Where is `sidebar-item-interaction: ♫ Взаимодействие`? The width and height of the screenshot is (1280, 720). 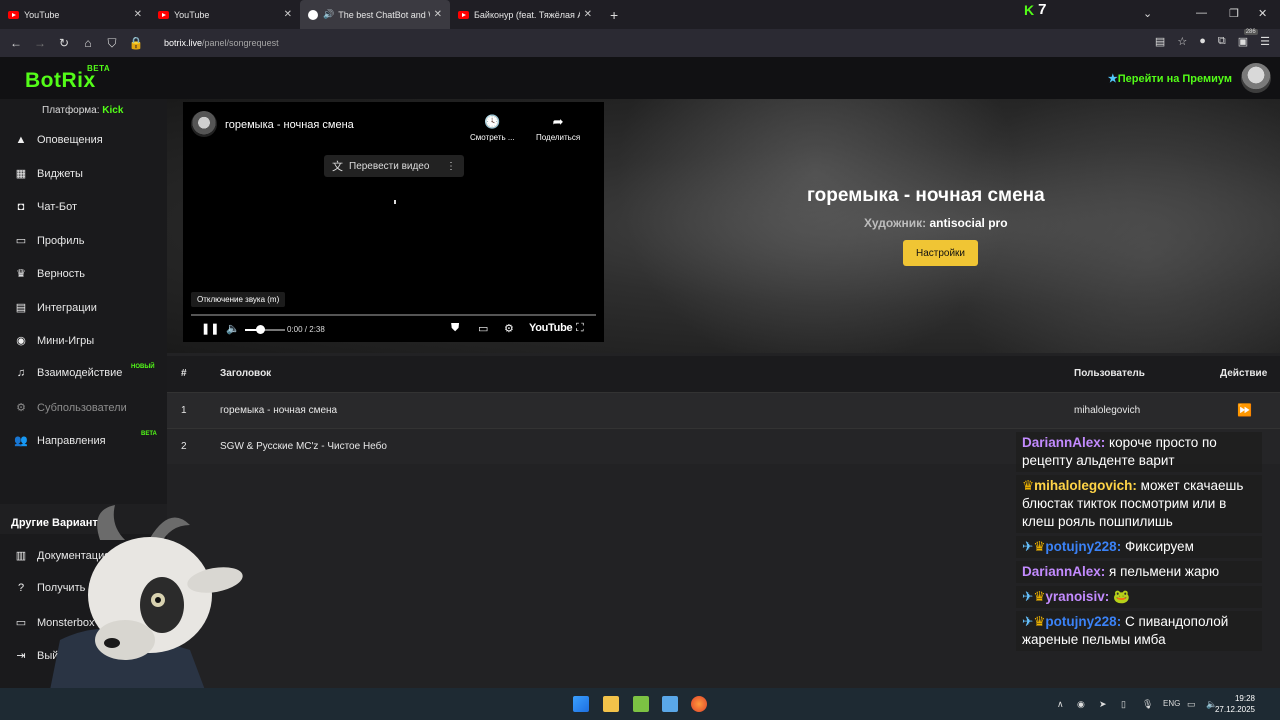 sidebar-item-interaction: ♫ Взаимодействие is located at coordinates (68, 373).